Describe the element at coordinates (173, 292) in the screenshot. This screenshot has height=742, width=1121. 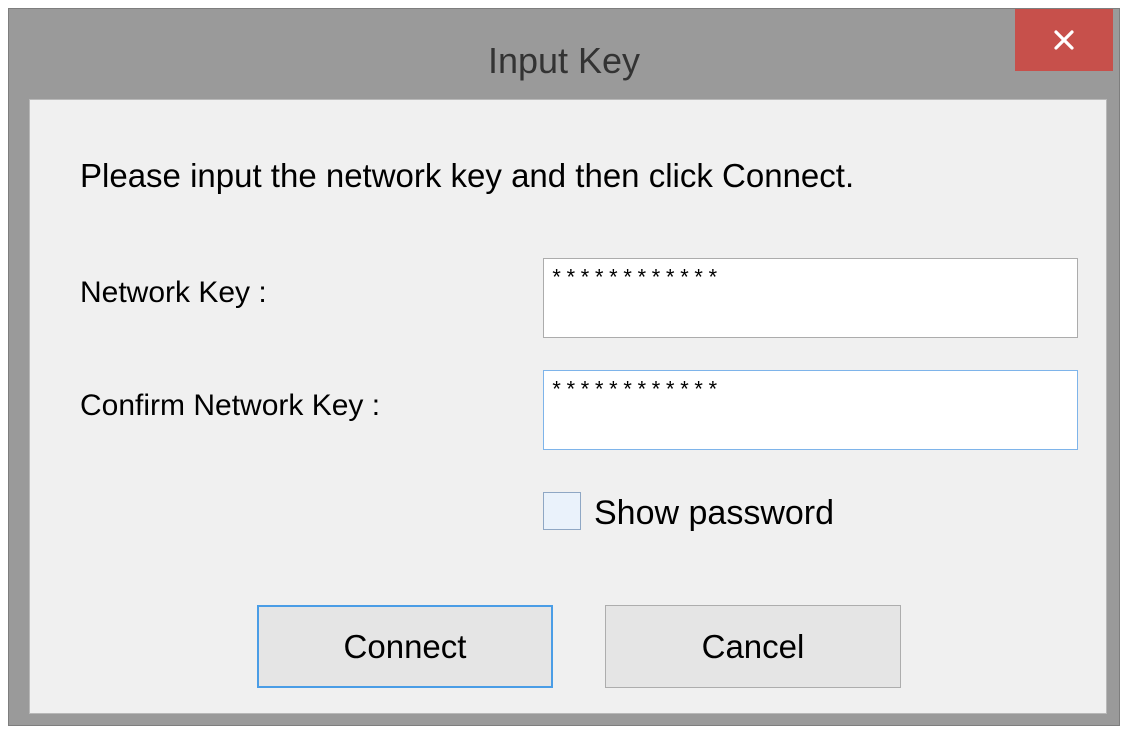
I see `network-key-label: Network Key :` at that location.